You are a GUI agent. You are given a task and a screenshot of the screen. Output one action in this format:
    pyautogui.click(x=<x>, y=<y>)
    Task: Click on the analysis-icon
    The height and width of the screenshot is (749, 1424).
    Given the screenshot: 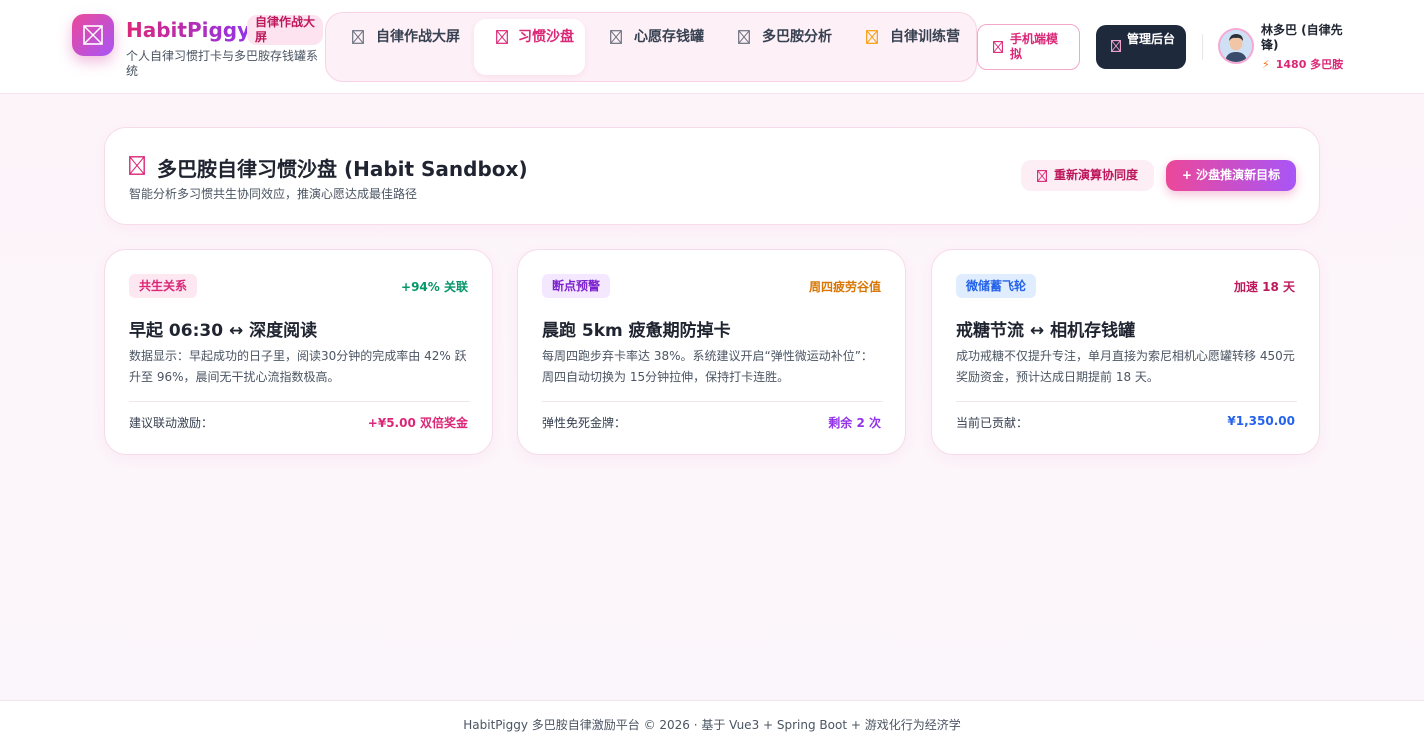 What is the action you would take?
    pyautogui.click(x=744, y=37)
    